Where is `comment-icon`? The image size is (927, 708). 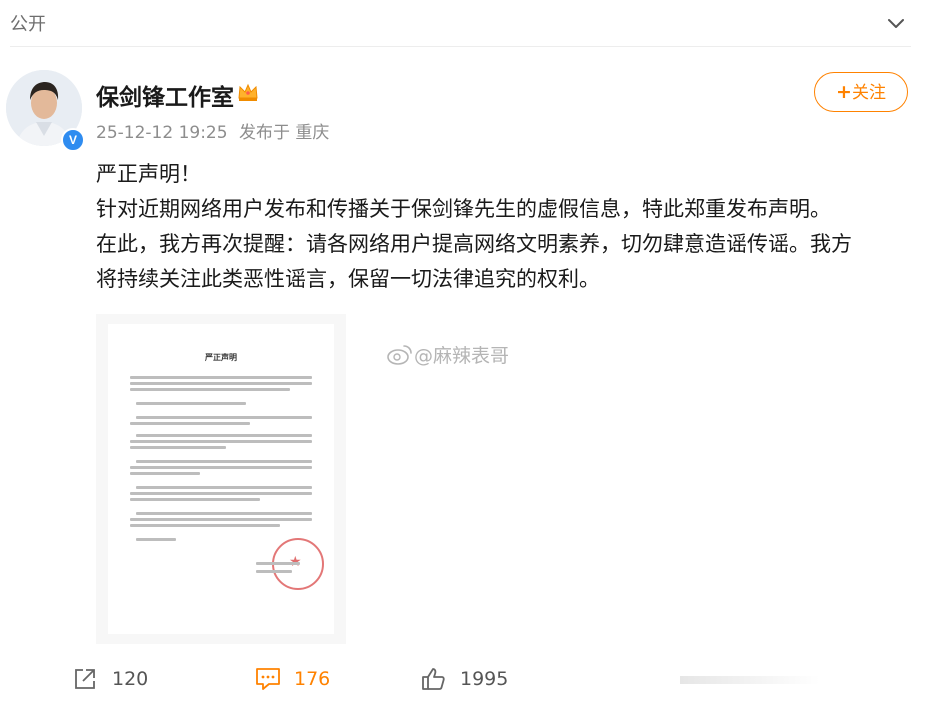
comment-icon is located at coordinates (268, 679).